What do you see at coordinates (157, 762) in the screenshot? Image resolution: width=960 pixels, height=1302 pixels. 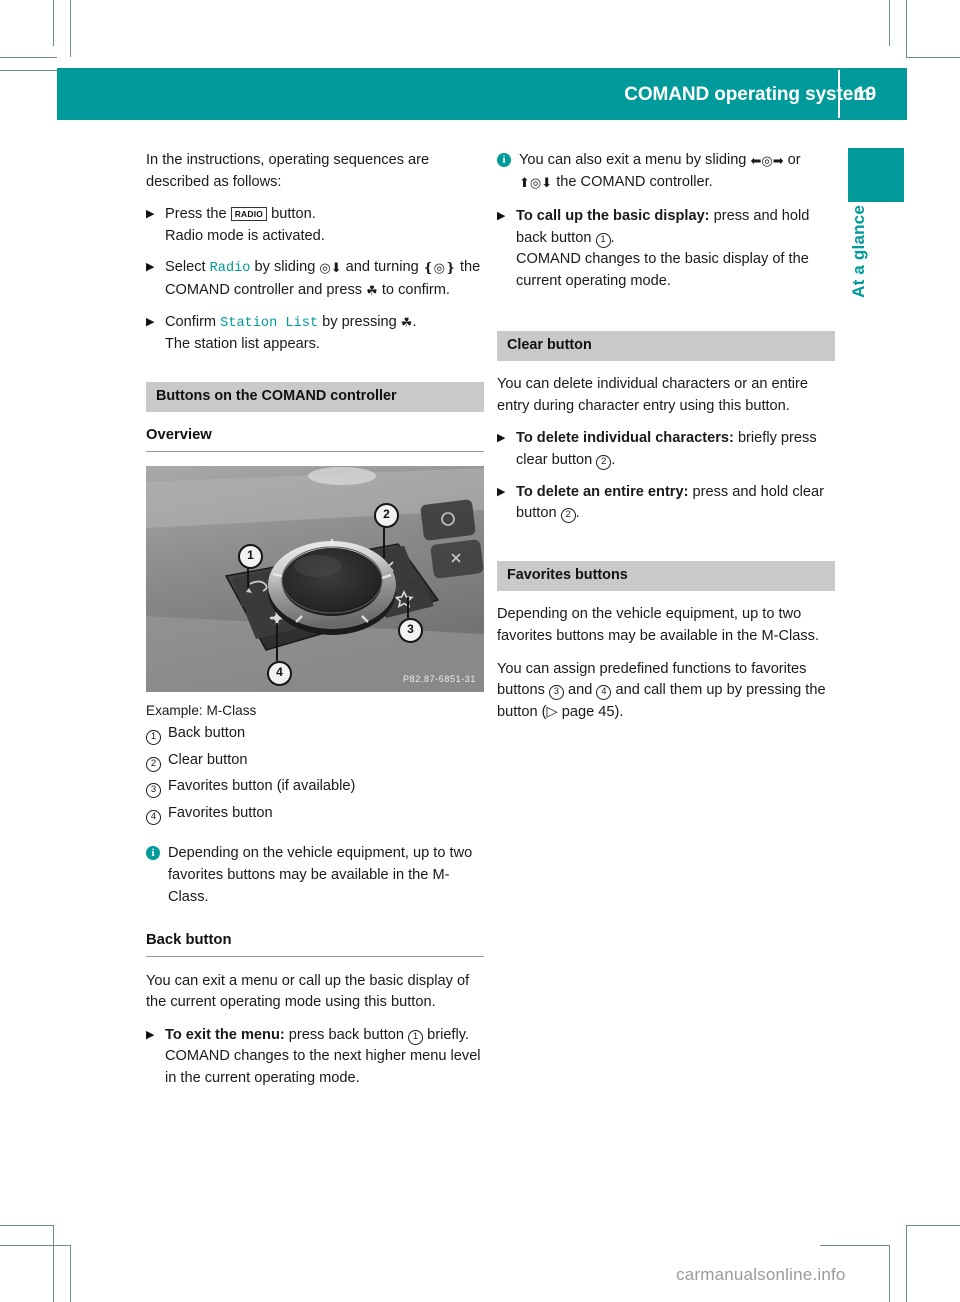 I see `legend-number: 2` at bounding box center [157, 762].